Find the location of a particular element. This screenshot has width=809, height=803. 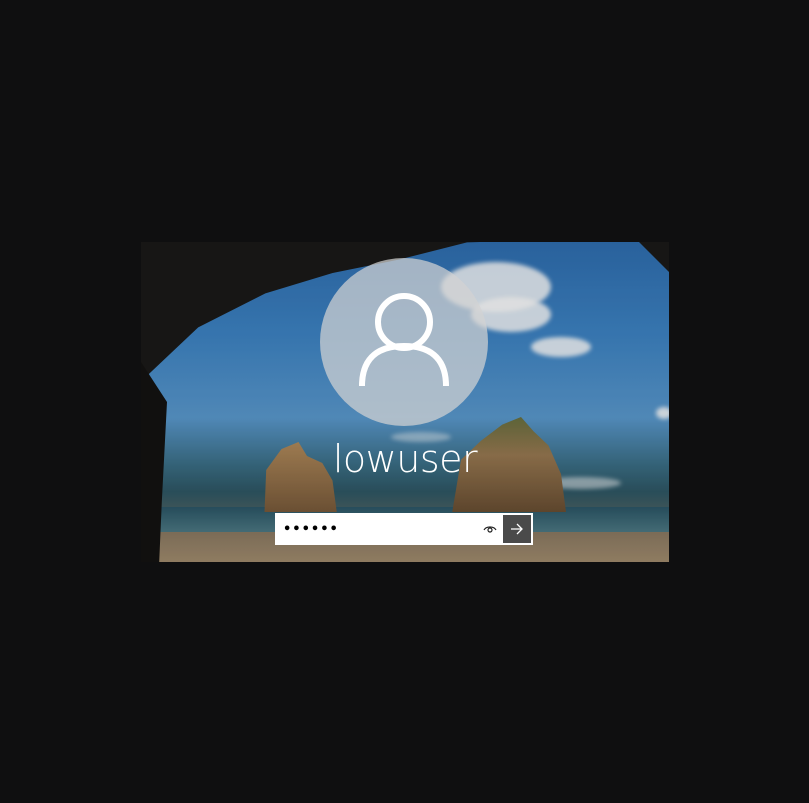

arrow-right-icon is located at coordinates (517, 529).